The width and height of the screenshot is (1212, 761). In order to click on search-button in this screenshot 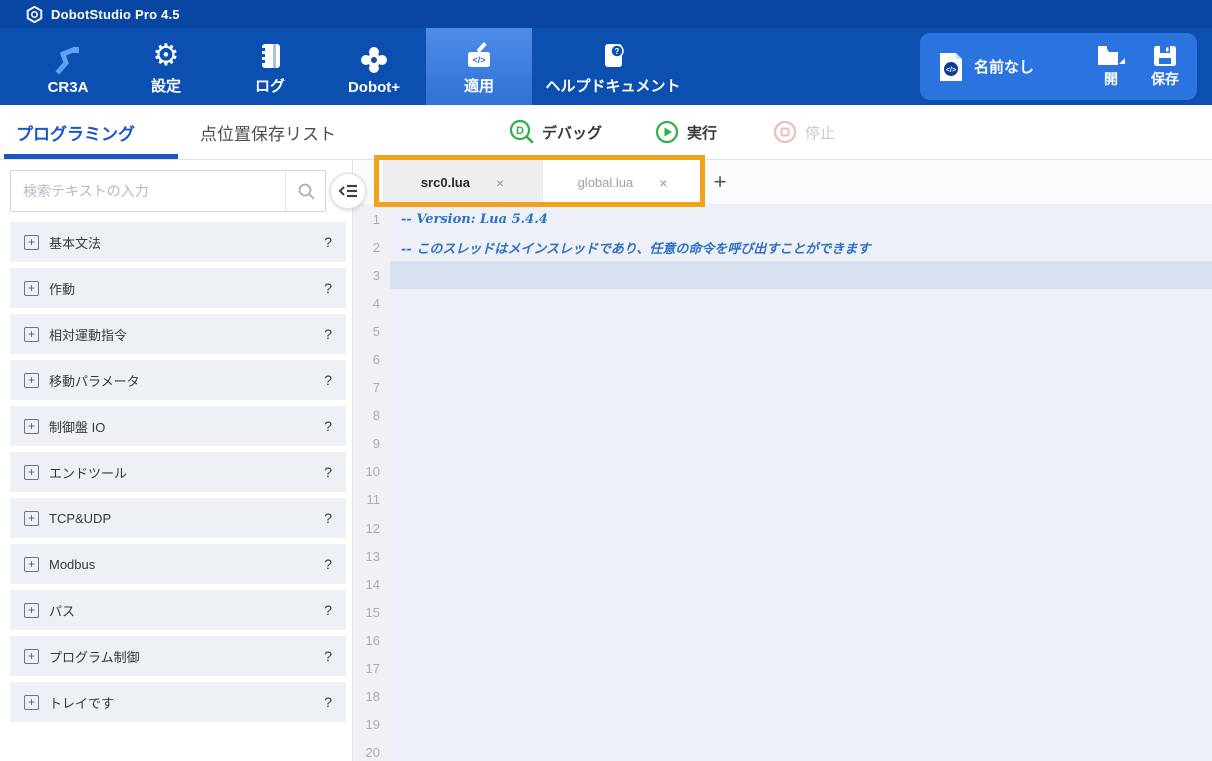, I will do `click(305, 191)`.